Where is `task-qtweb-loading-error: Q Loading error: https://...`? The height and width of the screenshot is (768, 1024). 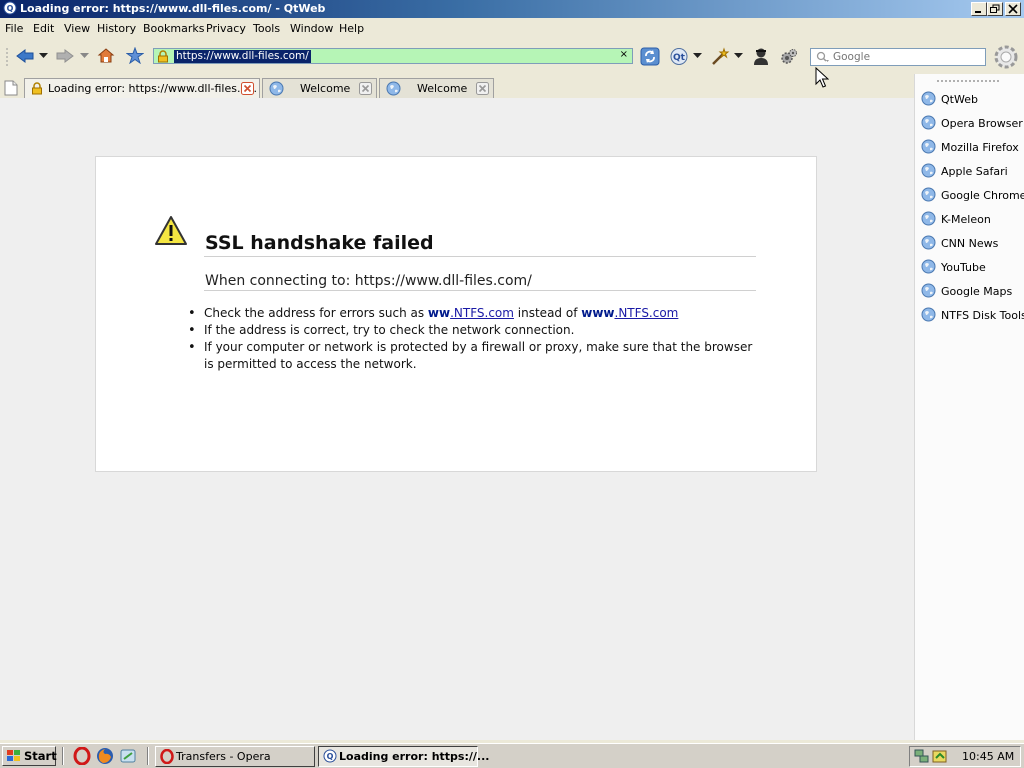 task-qtweb-loading-error: Q Loading error: https://... is located at coordinates (403, 756).